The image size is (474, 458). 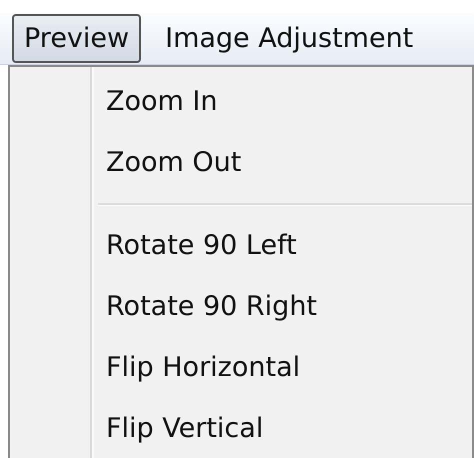 What do you see at coordinates (241, 367) in the screenshot?
I see `menu-item: Flip Horizontal` at bounding box center [241, 367].